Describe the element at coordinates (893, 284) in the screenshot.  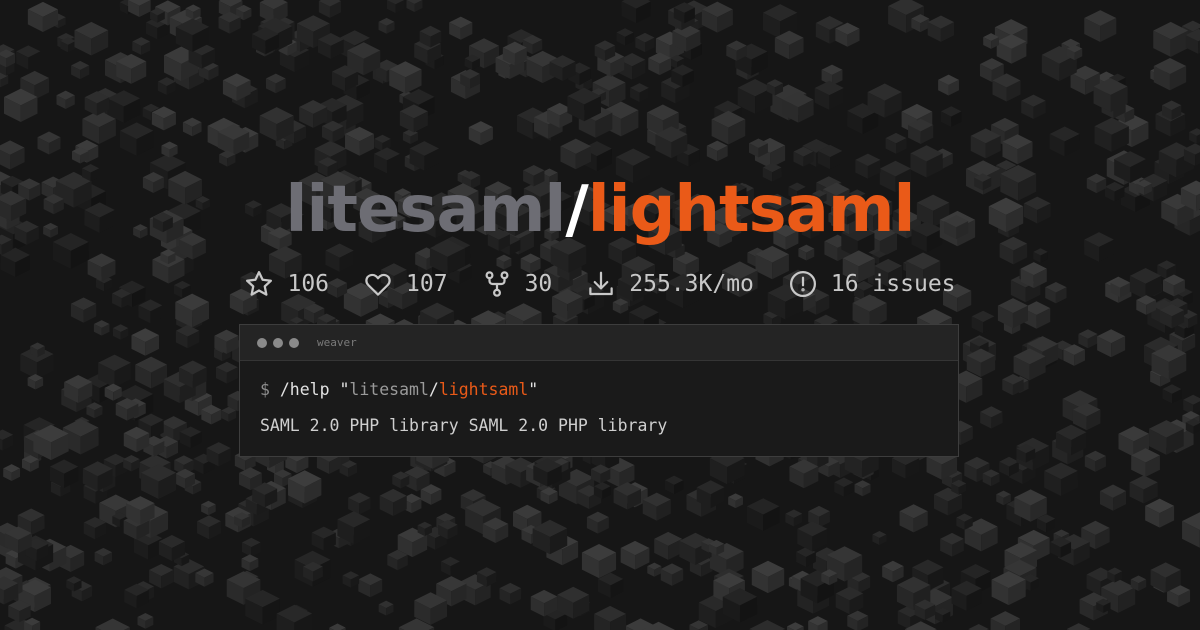
I see `issues-count: 16 issues` at that location.